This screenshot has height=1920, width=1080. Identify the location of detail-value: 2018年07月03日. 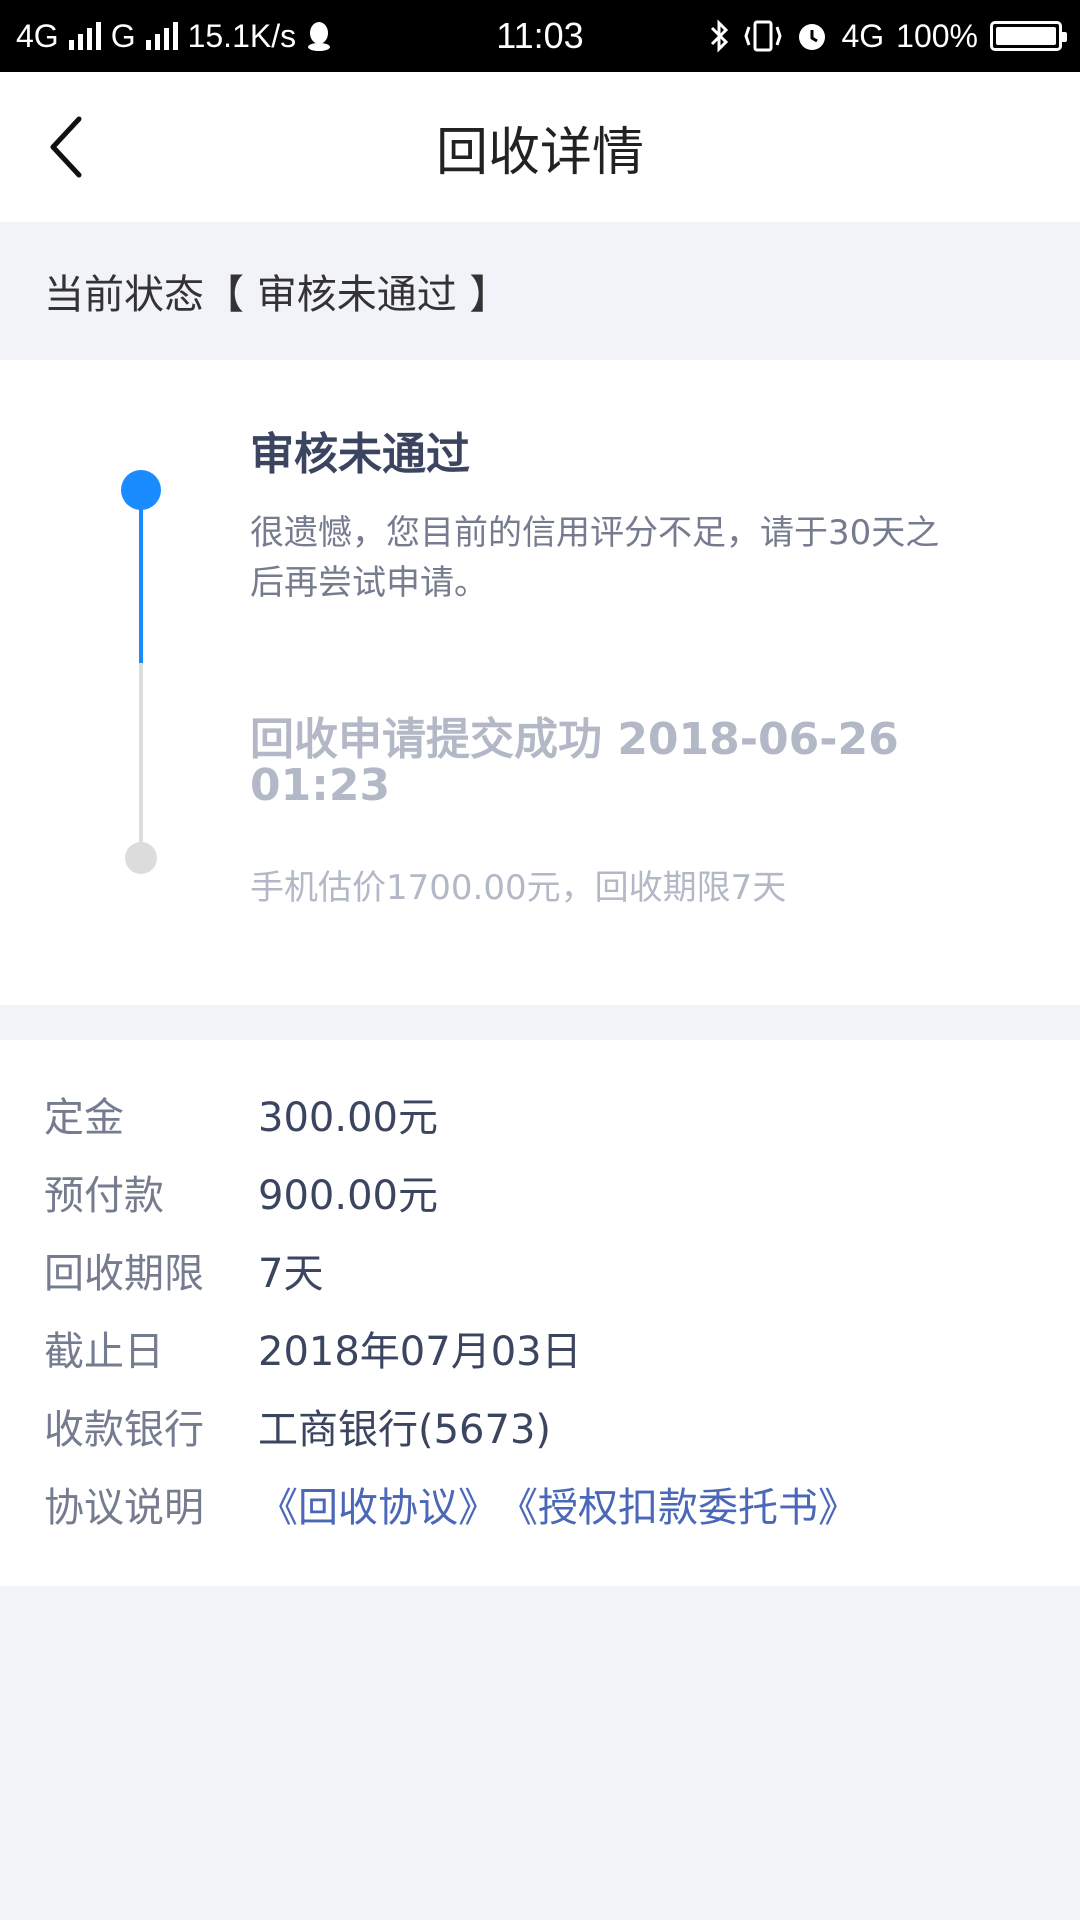
(420, 1352).